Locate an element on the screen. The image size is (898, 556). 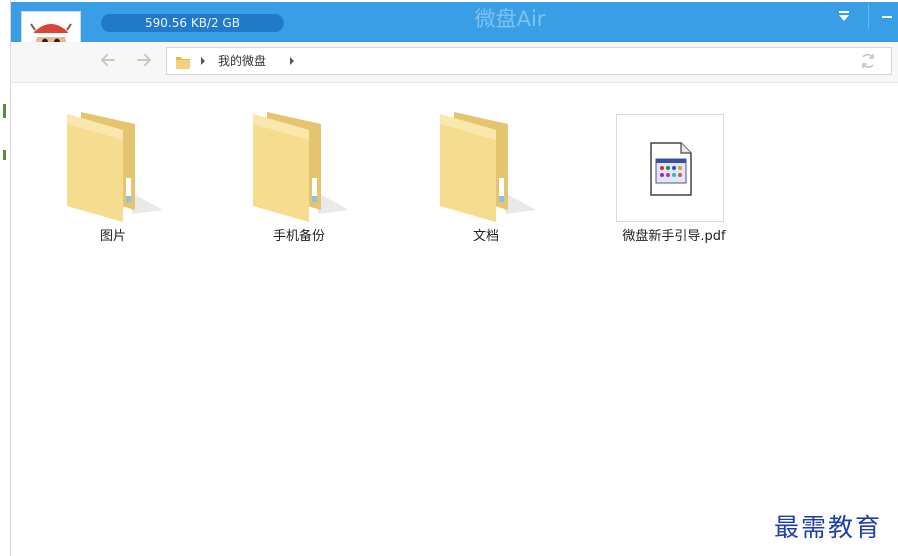
back-arrow-icon is located at coordinates (108, 60).